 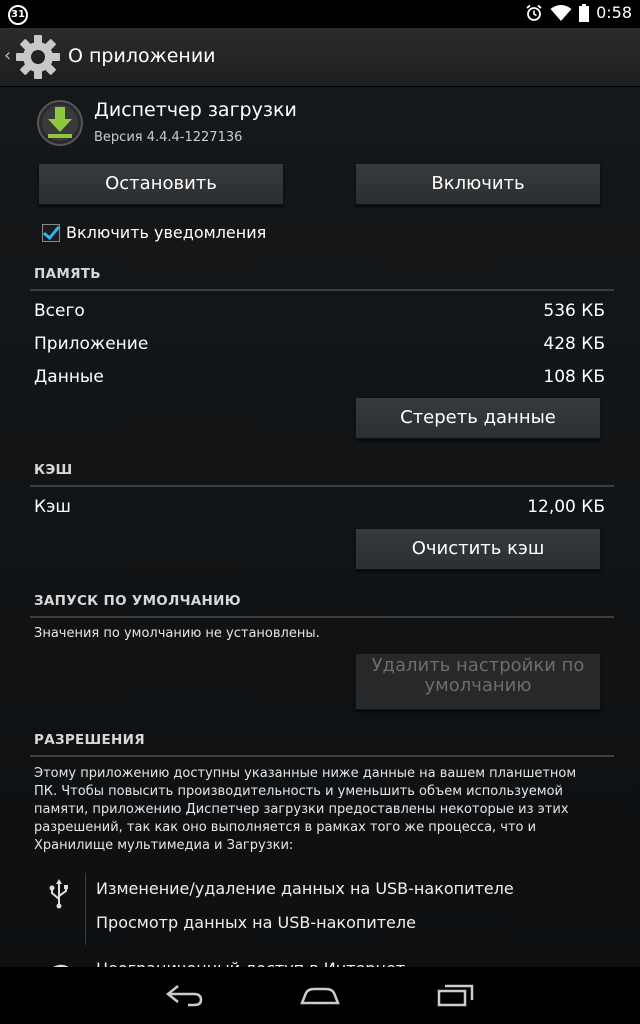 I want to click on permissions-section-title: РАЗРЕШЕНИЯ, so click(x=89, y=740).